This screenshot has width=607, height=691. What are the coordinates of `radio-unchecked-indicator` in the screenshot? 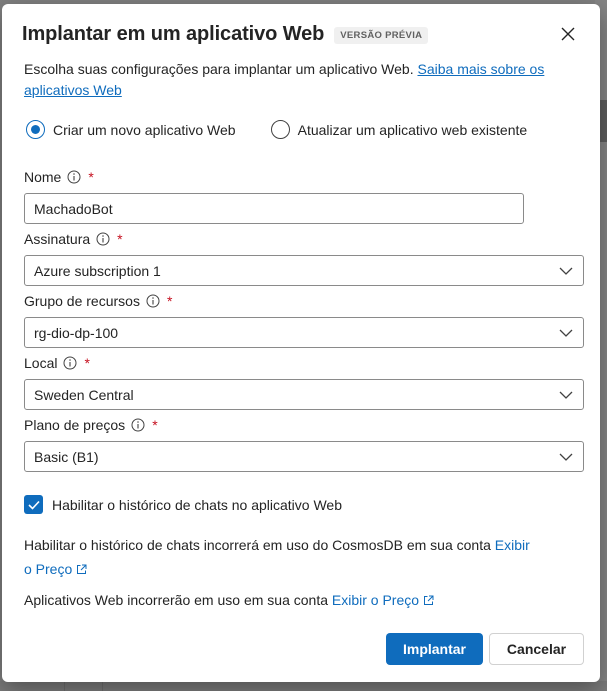 It's located at (280, 129).